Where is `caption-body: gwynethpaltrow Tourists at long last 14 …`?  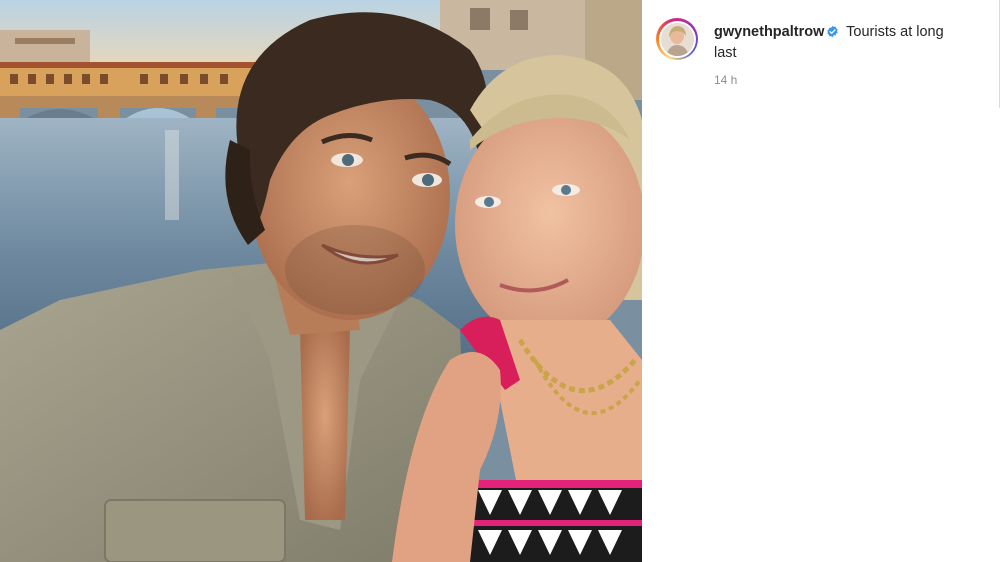
caption-body: gwynethpaltrow Tourists at long last 14 … is located at coordinates (839, 55).